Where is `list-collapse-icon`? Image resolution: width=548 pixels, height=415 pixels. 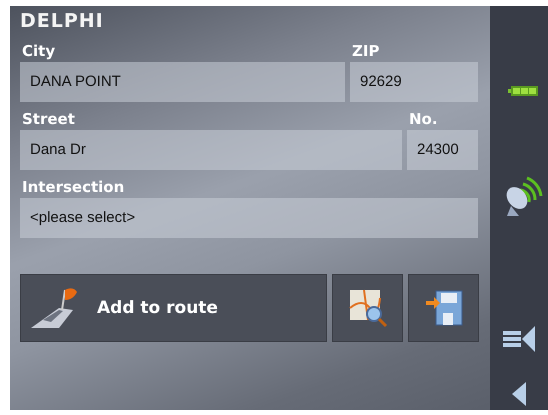
list-collapse-icon is located at coordinates (519, 339).